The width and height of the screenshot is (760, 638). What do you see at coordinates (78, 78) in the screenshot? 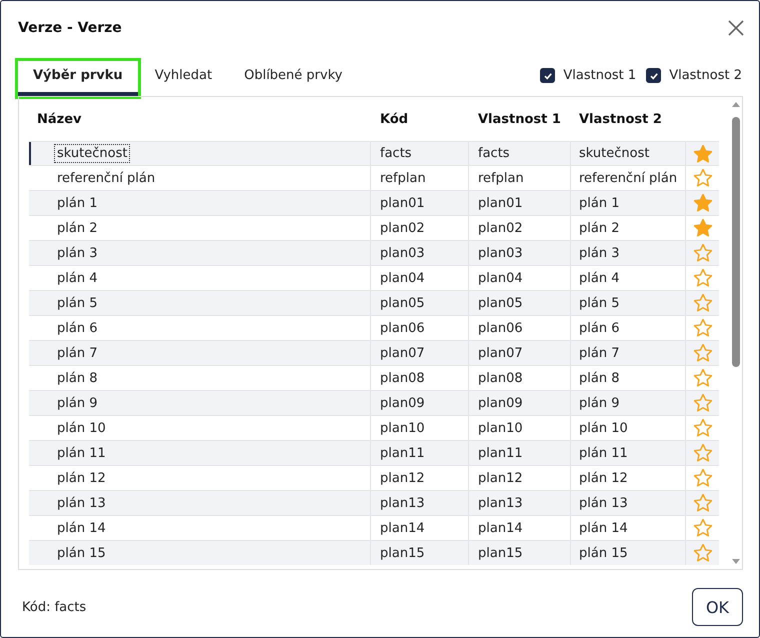
I see `tab: Výběr prvku` at bounding box center [78, 78].